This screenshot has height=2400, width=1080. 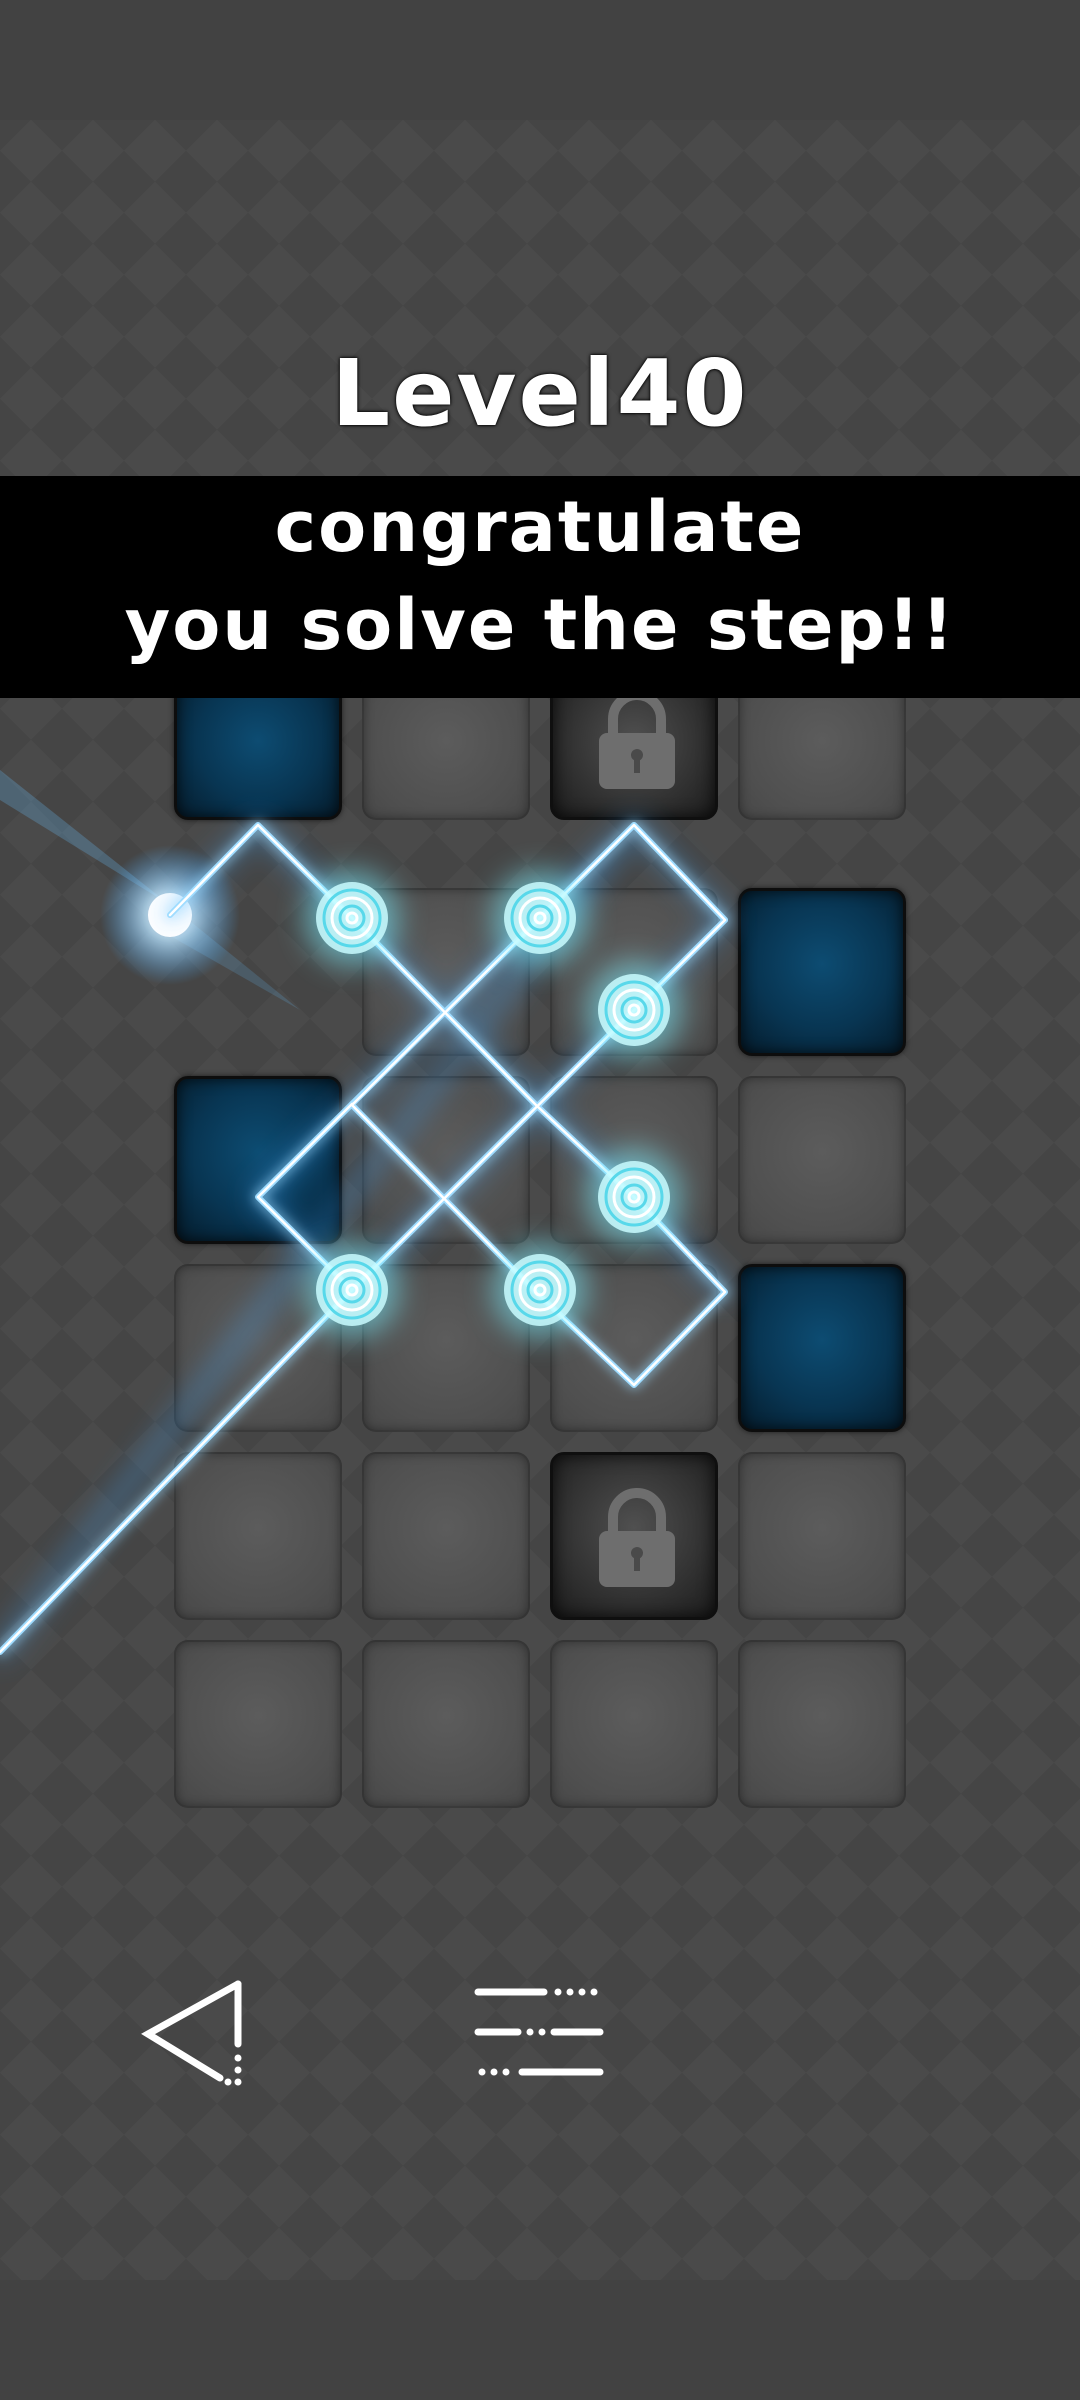 I want to click on back-triangle-icon, so click(x=191, y=2033).